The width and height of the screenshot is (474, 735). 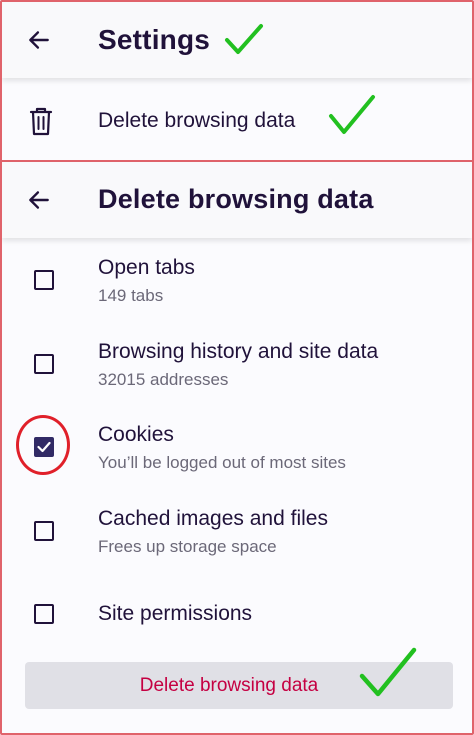 What do you see at coordinates (237, 290) in the screenshot?
I see `option-open-tabs: Open tabs 149 tabs` at bounding box center [237, 290].